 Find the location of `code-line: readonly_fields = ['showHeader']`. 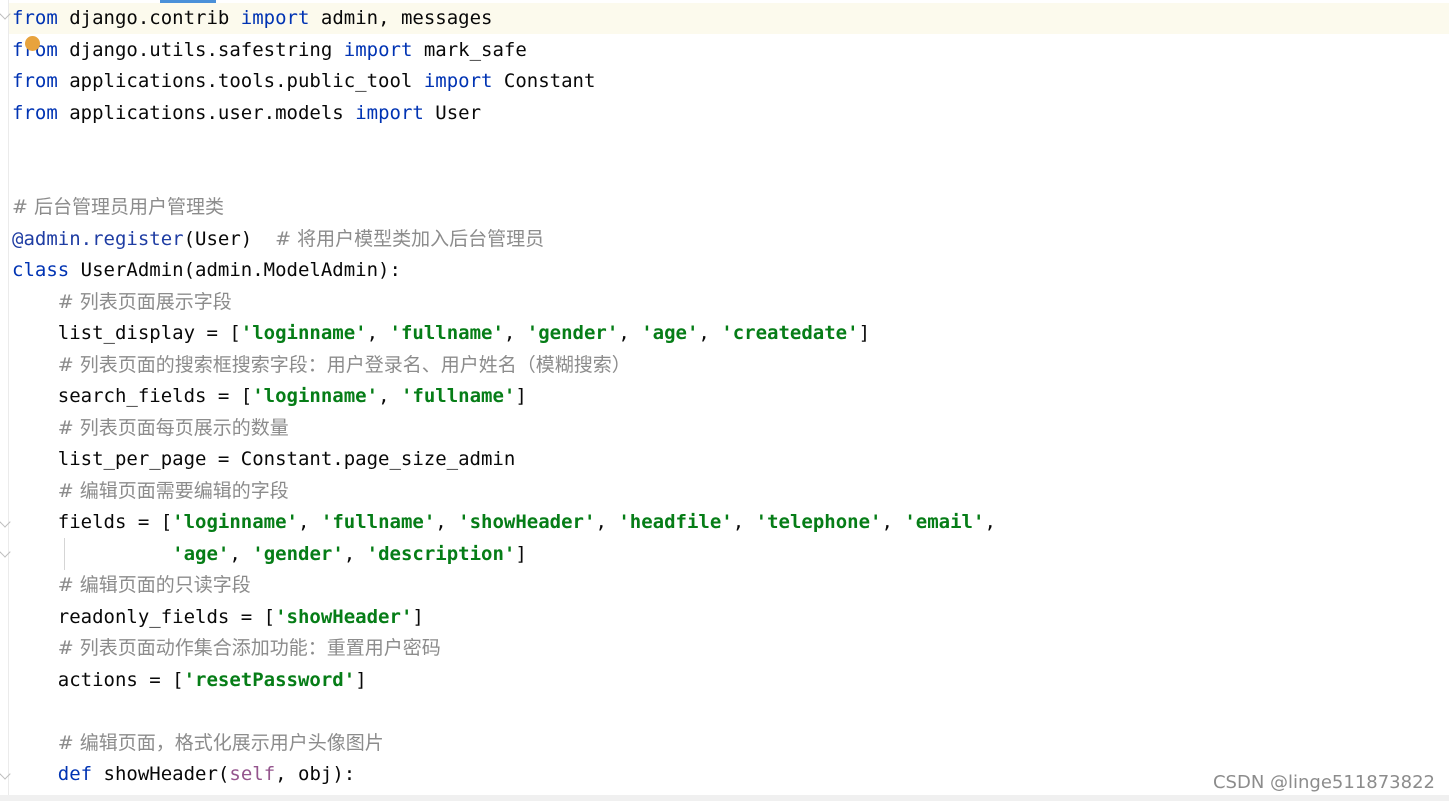

code-line: readonly_fields = ['showHeader'] is located at coordinates (218, 617).